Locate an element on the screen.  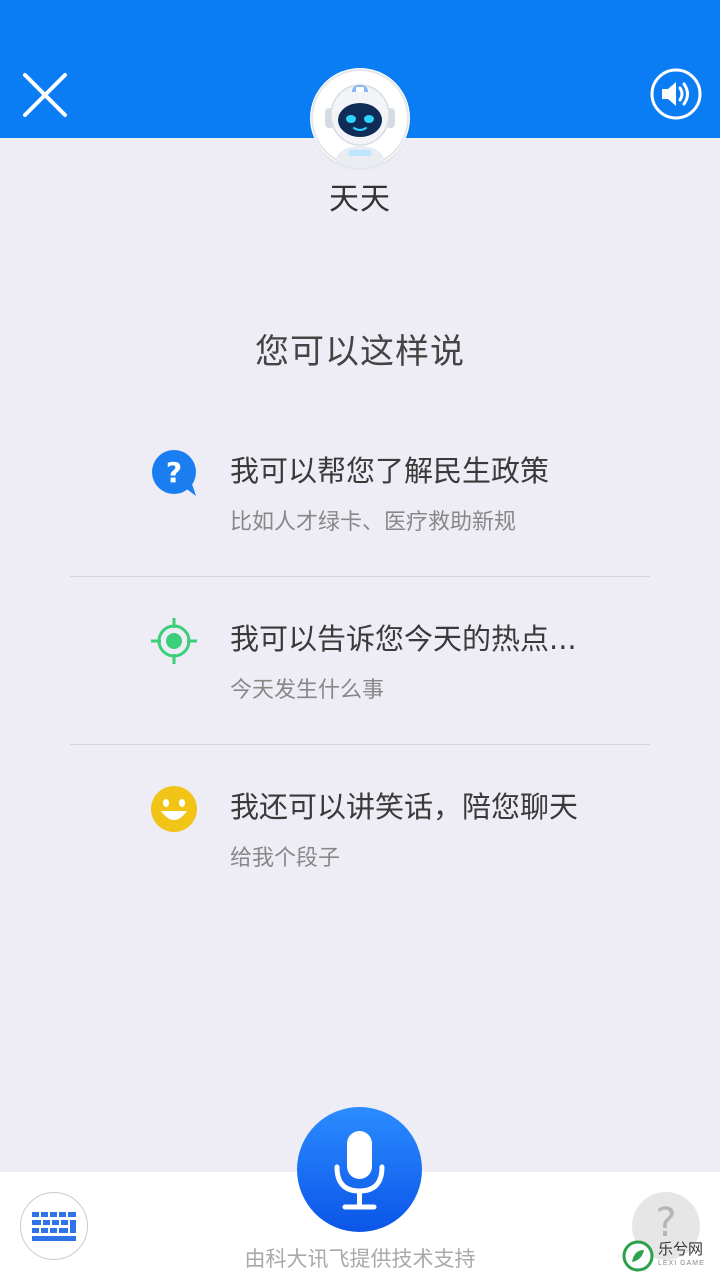
suggestion-item-policy: ? 我可以帮您了解民生政策 比如人才绿卡、医疗救助新规 is located at coordinates (360, 533).